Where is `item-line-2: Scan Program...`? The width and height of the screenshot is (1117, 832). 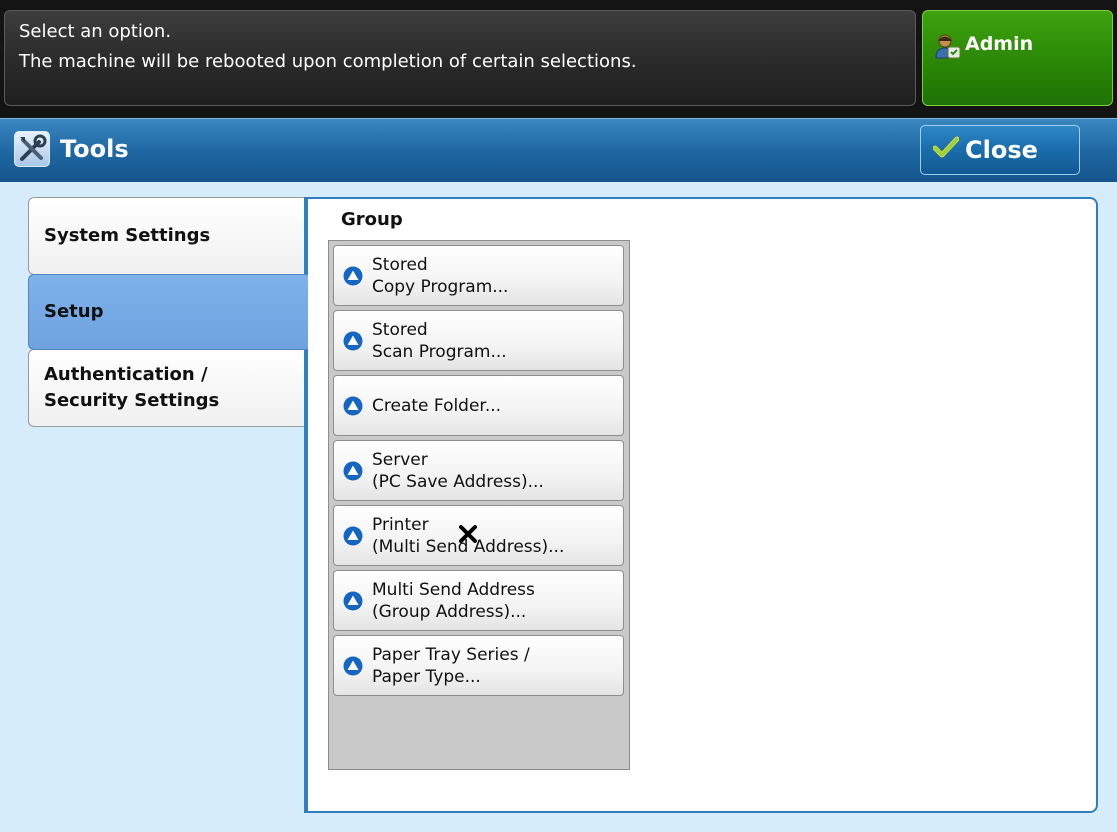 item-line-2: Scan Program... is located at coordinates (439, 352).